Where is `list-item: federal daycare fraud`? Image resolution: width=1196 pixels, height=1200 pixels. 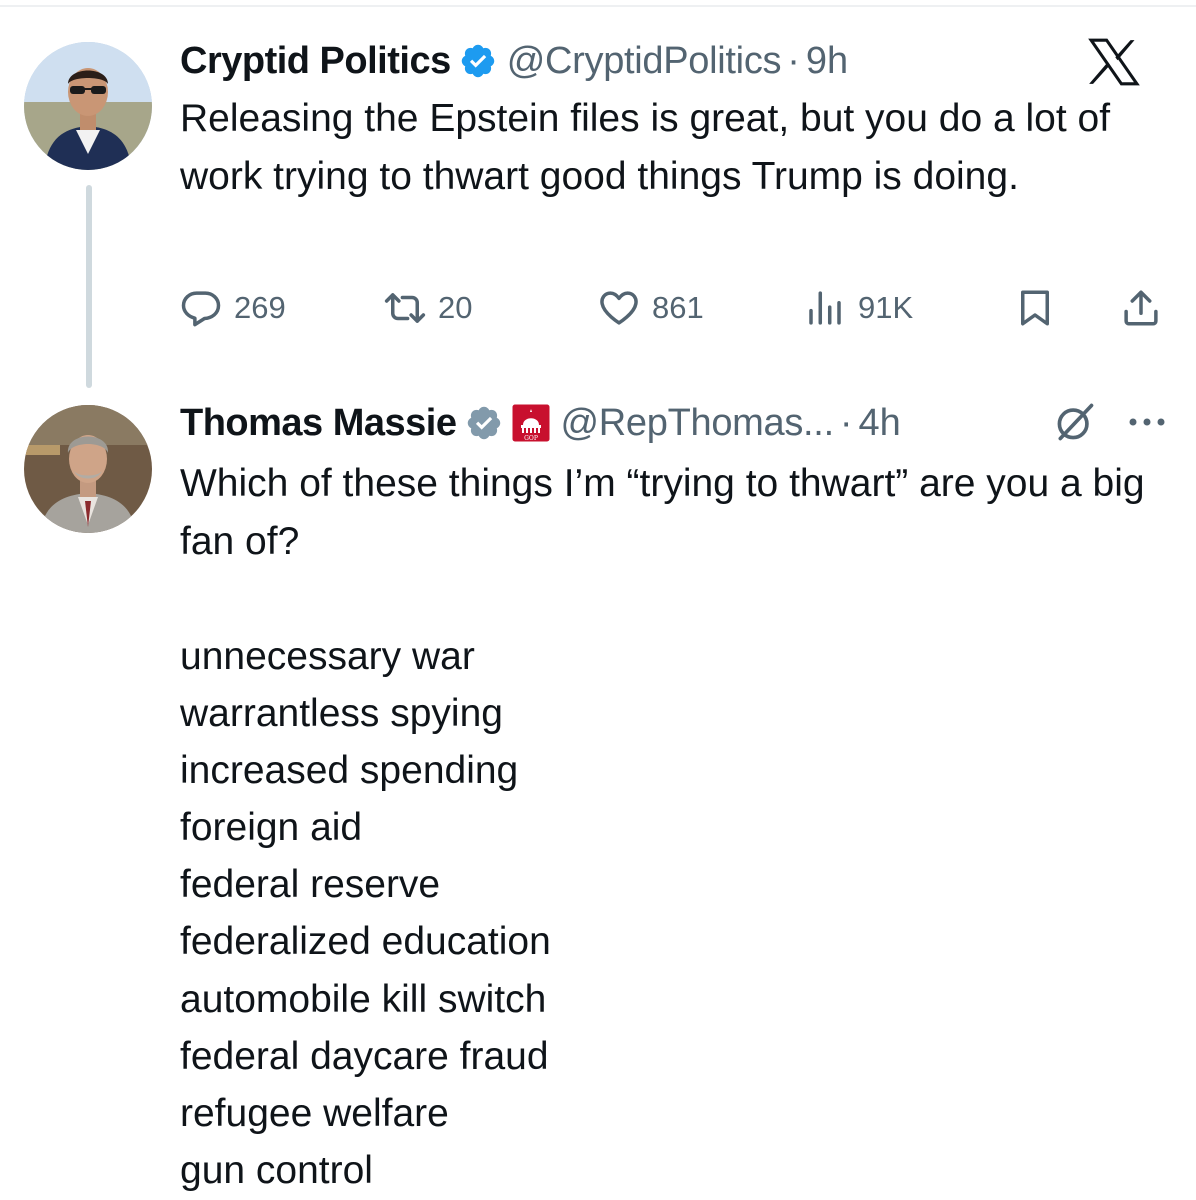
list-item: federal daycare fraud is located at coordinates (364, 1056).